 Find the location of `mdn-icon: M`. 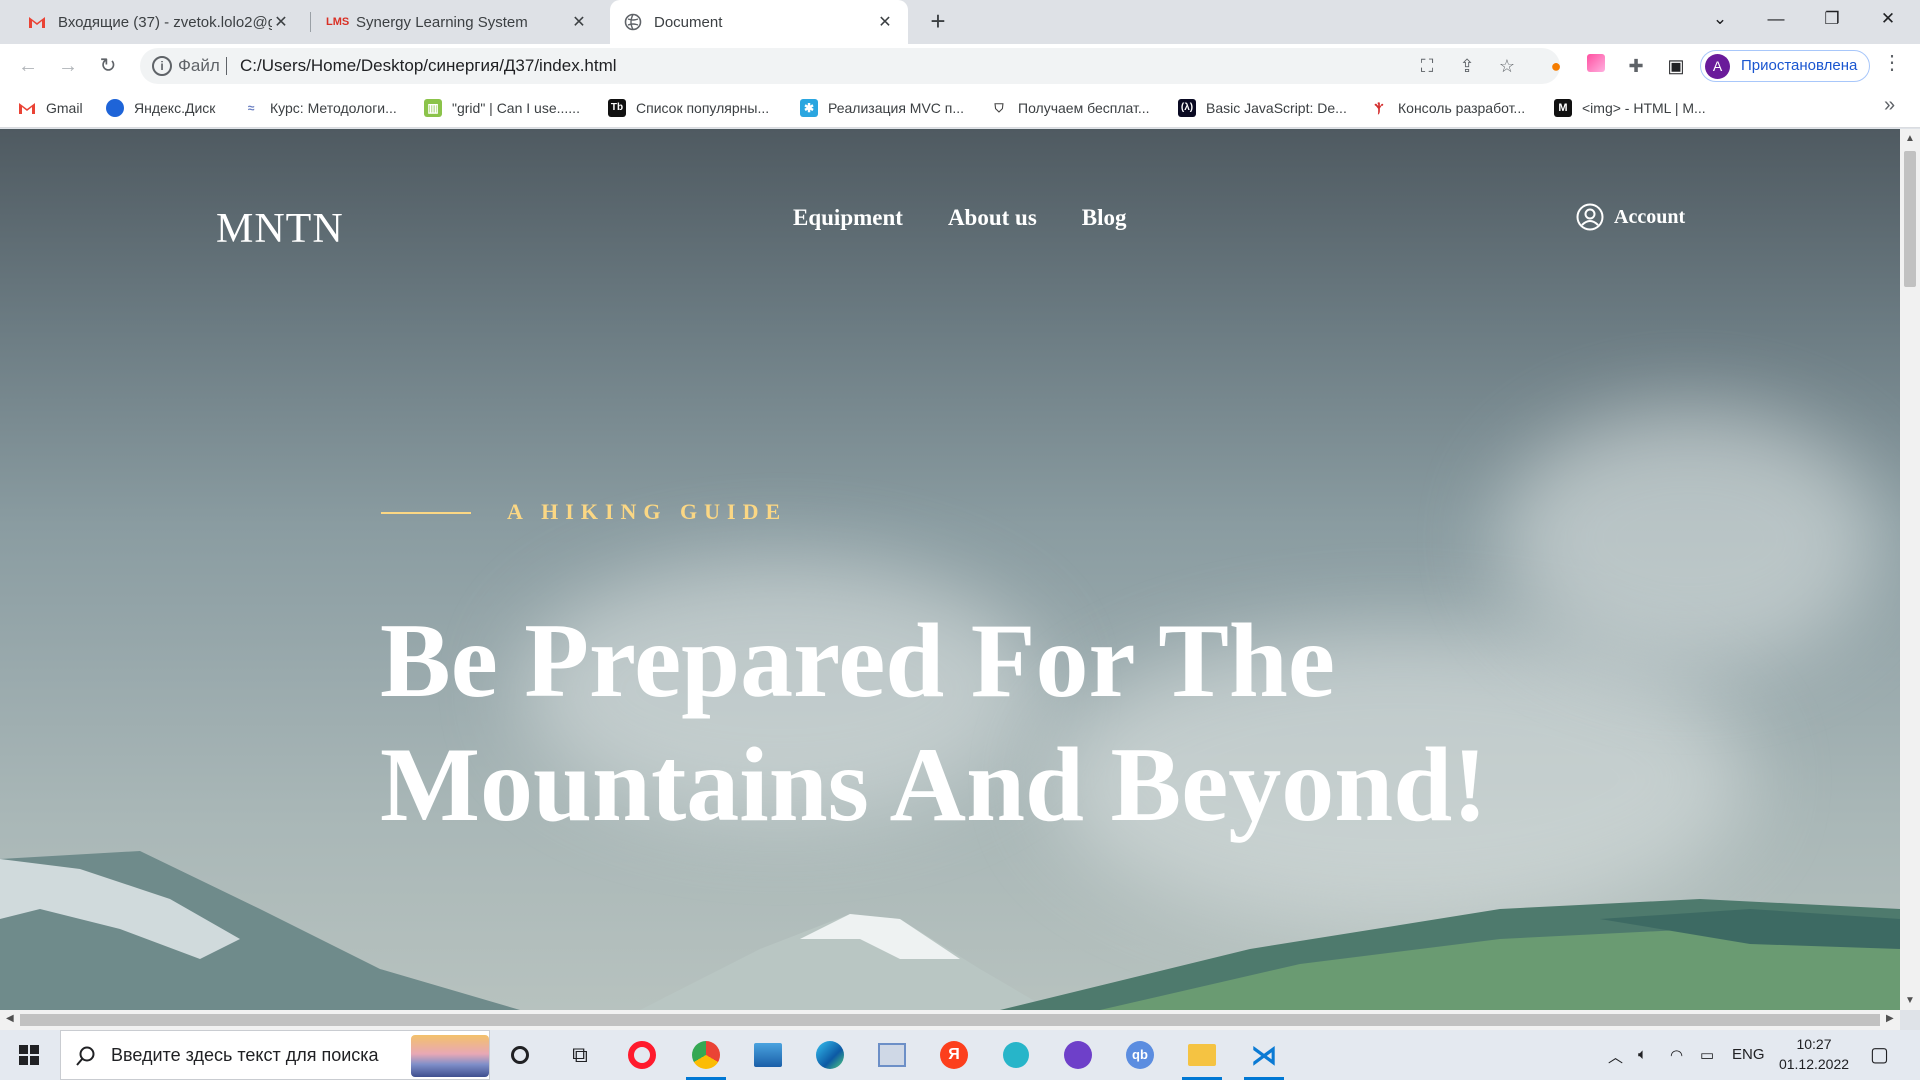

mdn-icon: M is located at coordinates (1563, 108).